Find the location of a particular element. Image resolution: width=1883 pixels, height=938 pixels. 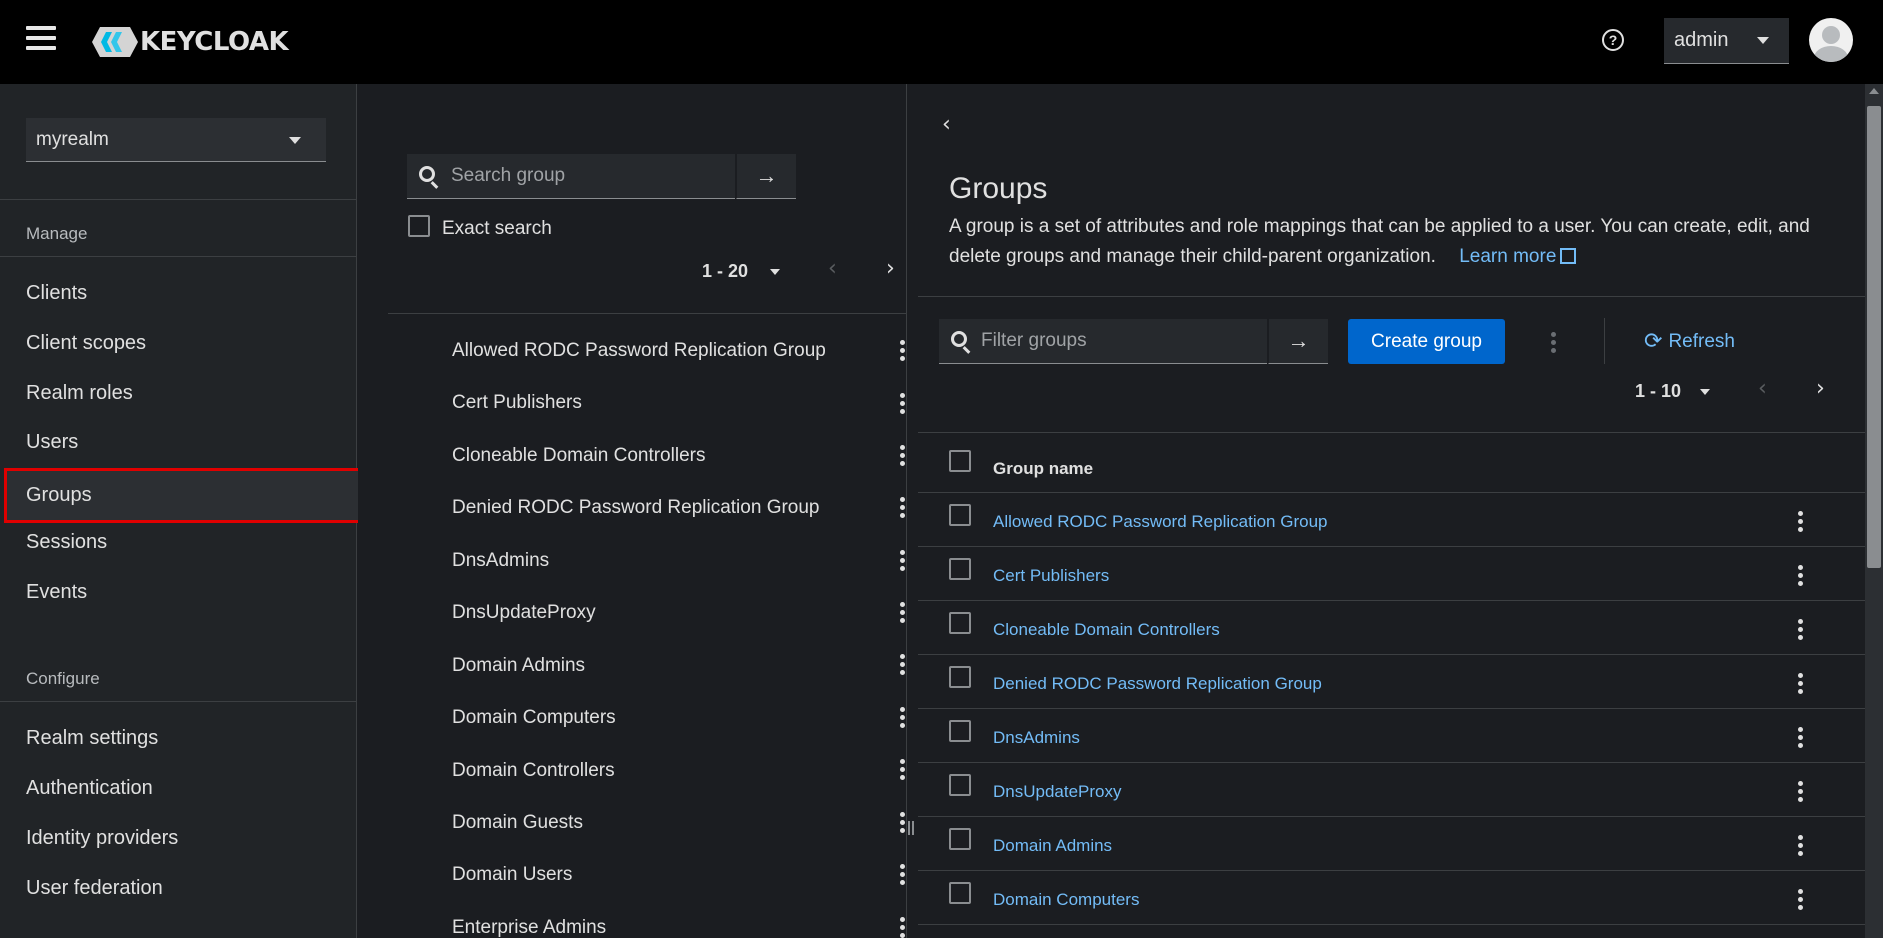

filter-placeholder: Filter groups is located at coordinates (1034, 340).